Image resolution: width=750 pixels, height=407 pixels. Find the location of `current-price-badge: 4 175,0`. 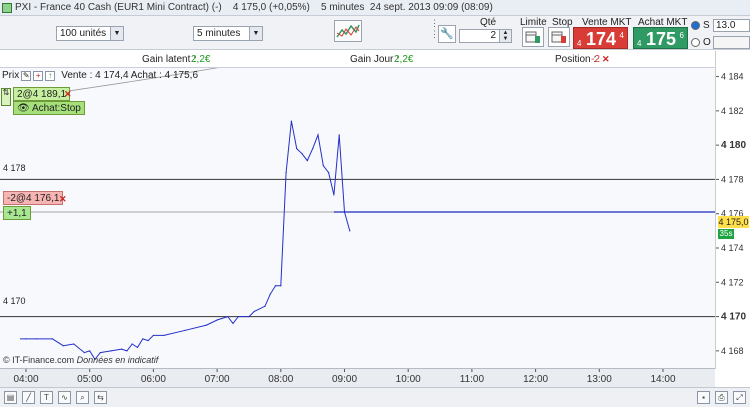

current-price-badge: 4 175,0 is located at coordinates (733, 222).